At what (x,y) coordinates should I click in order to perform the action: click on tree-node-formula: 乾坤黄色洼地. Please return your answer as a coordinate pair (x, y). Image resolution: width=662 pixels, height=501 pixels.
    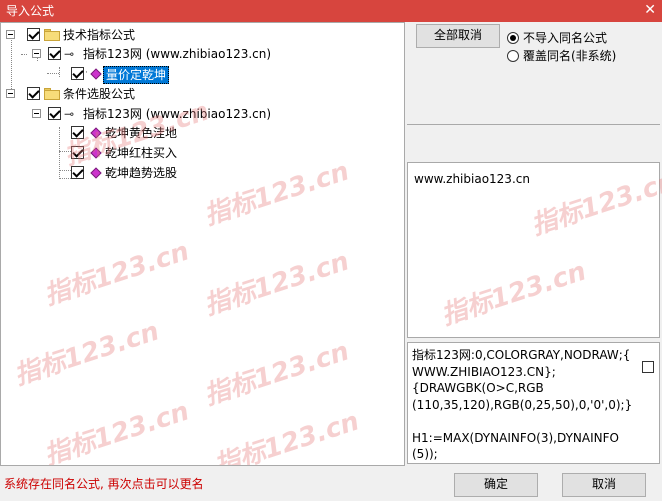
    Looking at the image, I should click on (201, 133).